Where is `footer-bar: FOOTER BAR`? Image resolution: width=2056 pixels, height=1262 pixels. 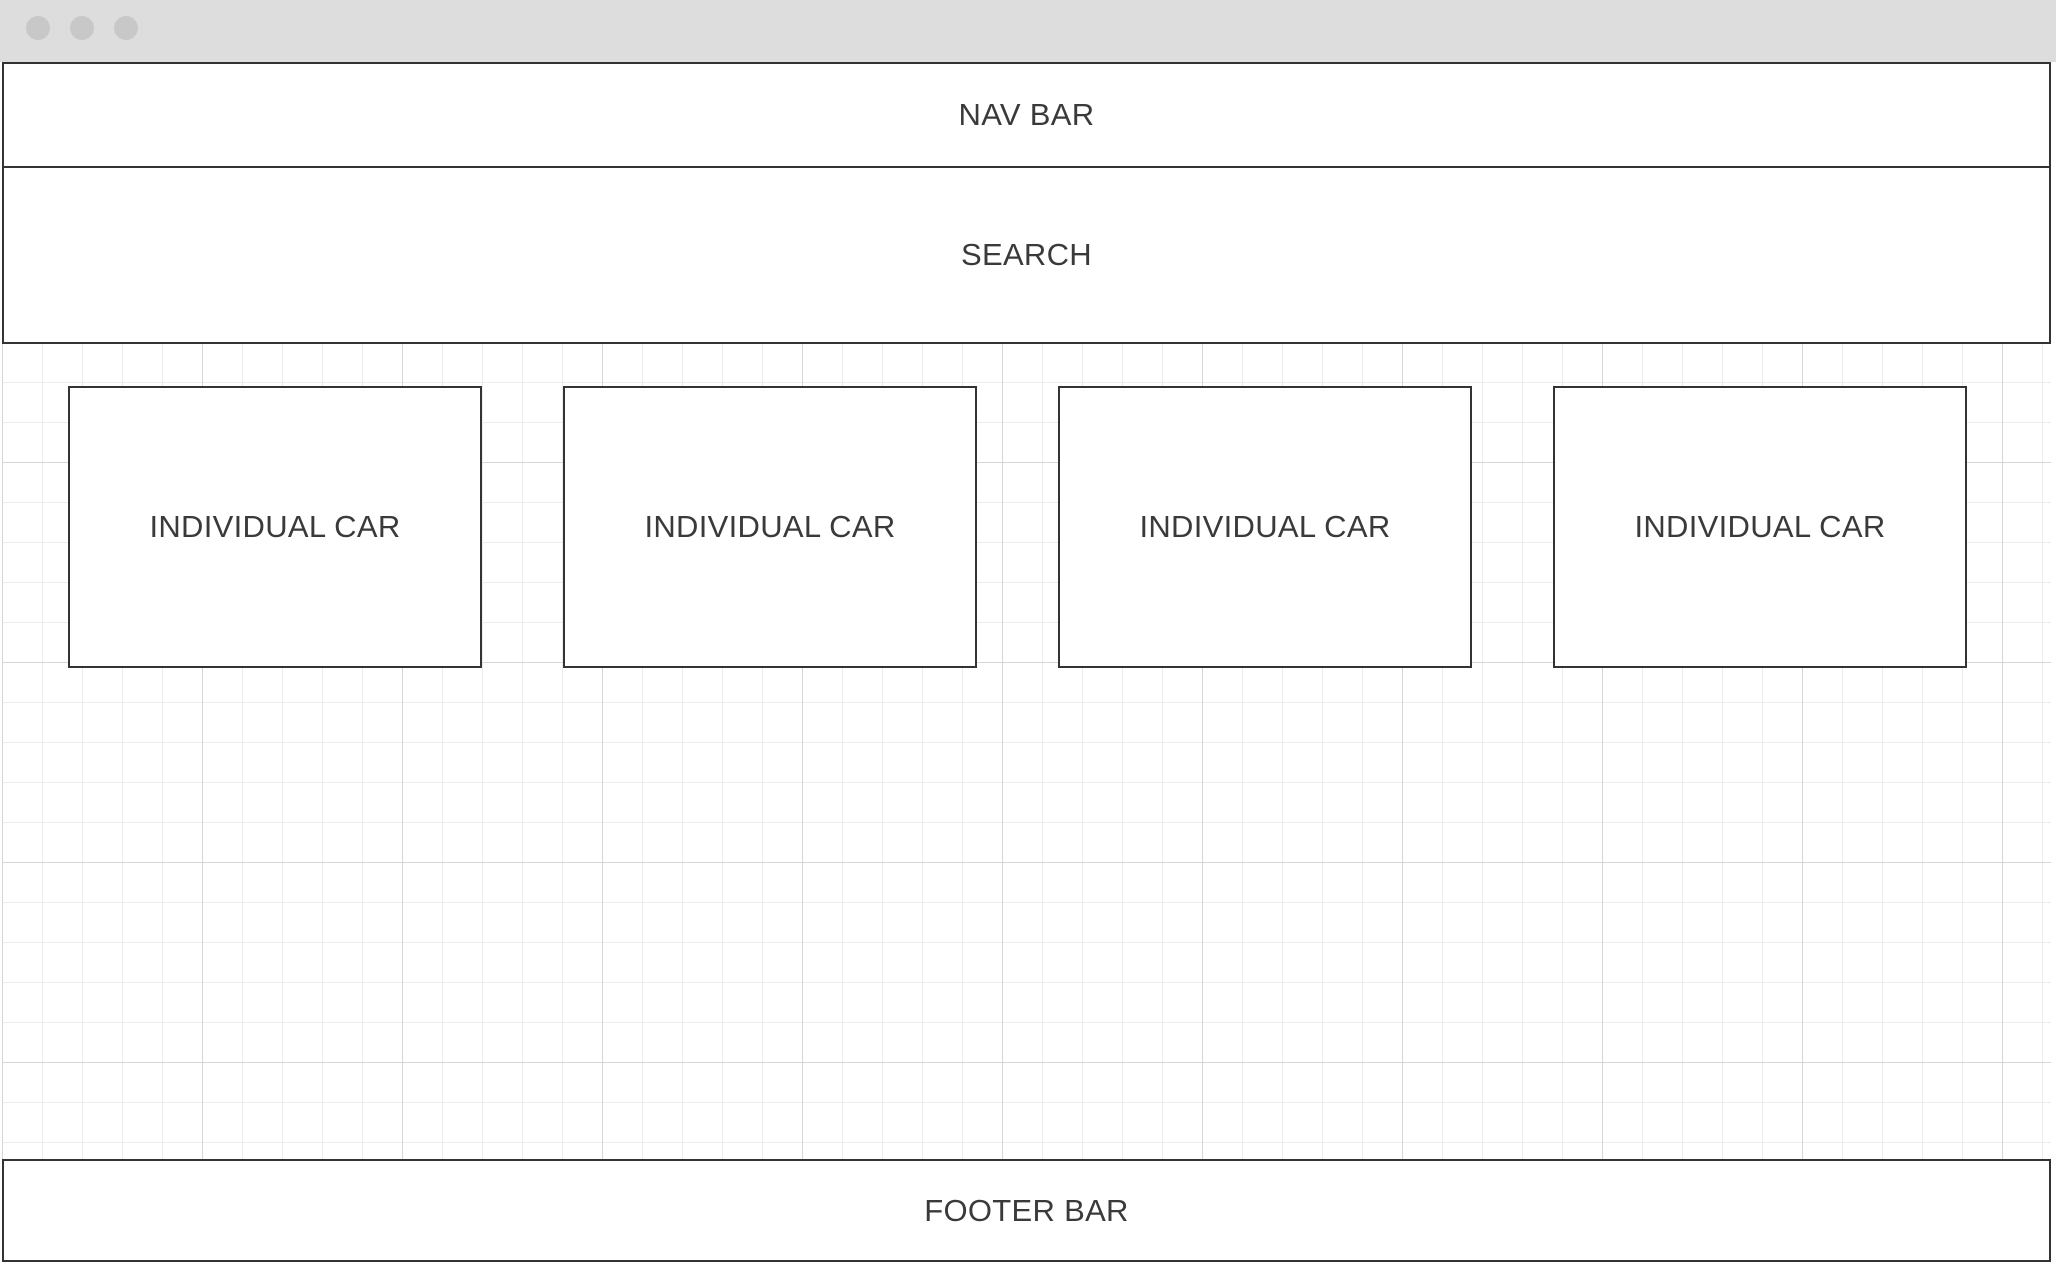 footer-bar: FOOTER BAR is located at coordinates (1026, 1210).